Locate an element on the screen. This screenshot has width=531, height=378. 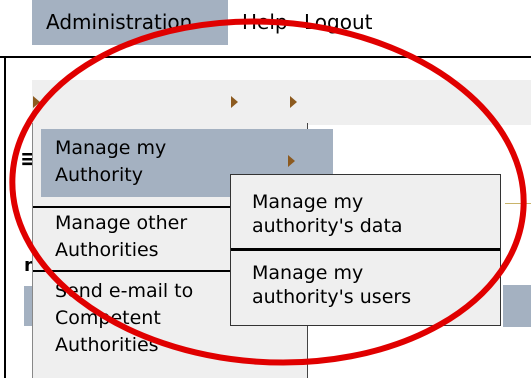
background-divider is located at coordinates (518, 203).